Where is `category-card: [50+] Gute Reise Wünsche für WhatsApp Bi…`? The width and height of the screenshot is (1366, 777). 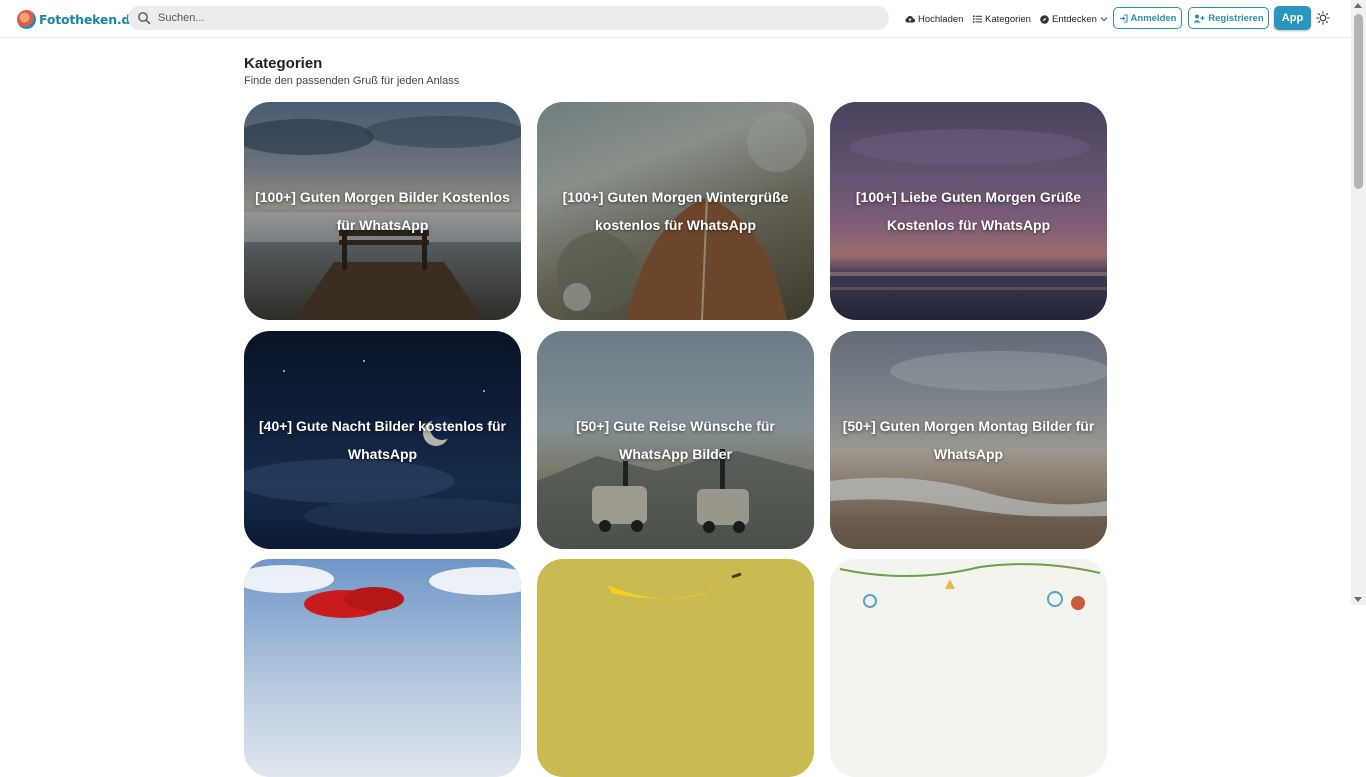
category-card: [50+] Gute Reise Wünsche für WhatsApp Bi… is located at coordinates (675, 440).